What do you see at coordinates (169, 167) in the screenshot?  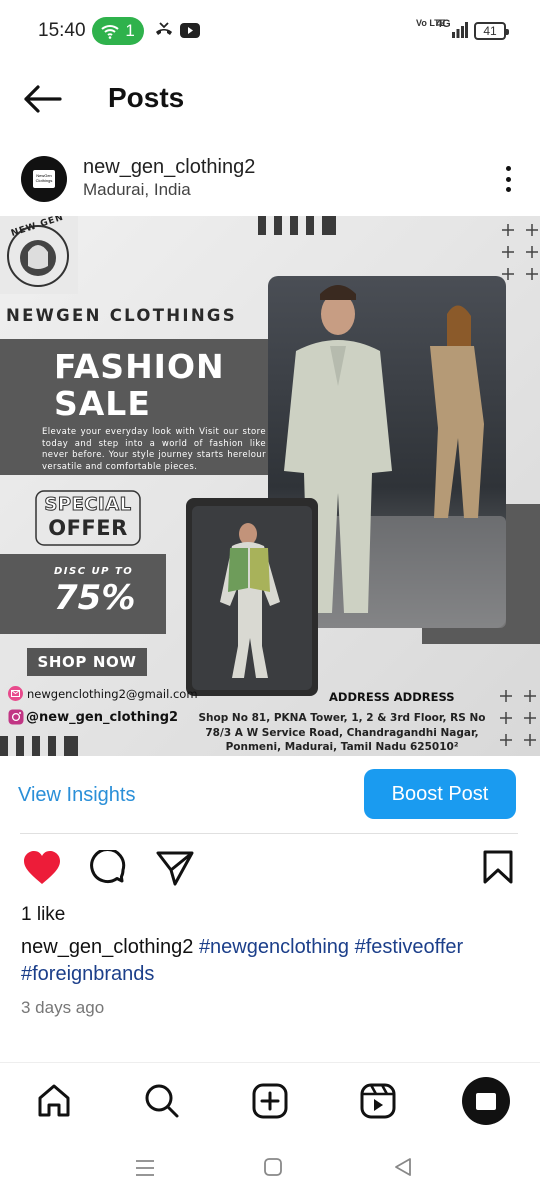 I see `post-username: new_gen_clothing2` at bounding box center [169, 167].